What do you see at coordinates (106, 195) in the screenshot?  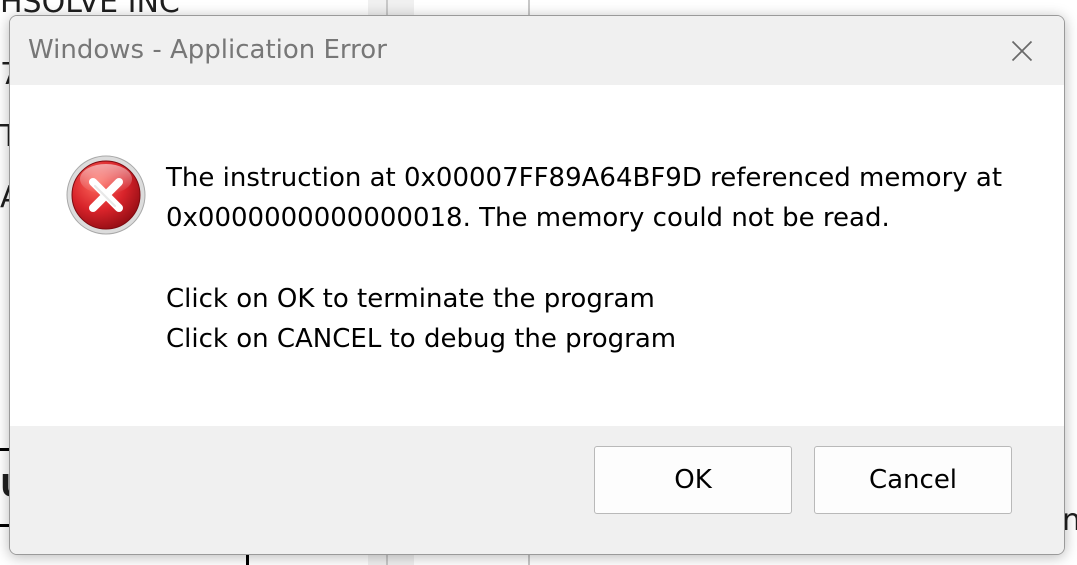 I see `error-icon` at bounding box center [106, 195].